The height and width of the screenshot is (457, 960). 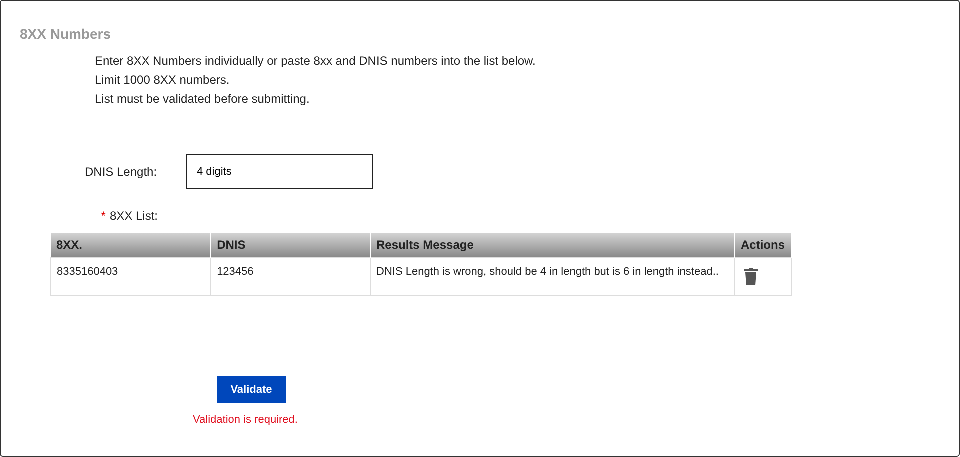 What do you see at coordinates (203, 99) in the screenshot?
I see `instruction-text: List must be validated before submitting.` at bounding box center [203, 99].